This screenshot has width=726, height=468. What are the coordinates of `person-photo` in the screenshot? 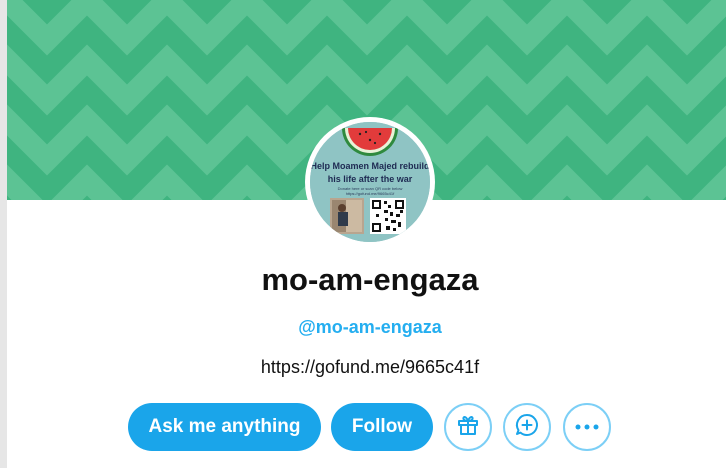 It's located at (347, 216).